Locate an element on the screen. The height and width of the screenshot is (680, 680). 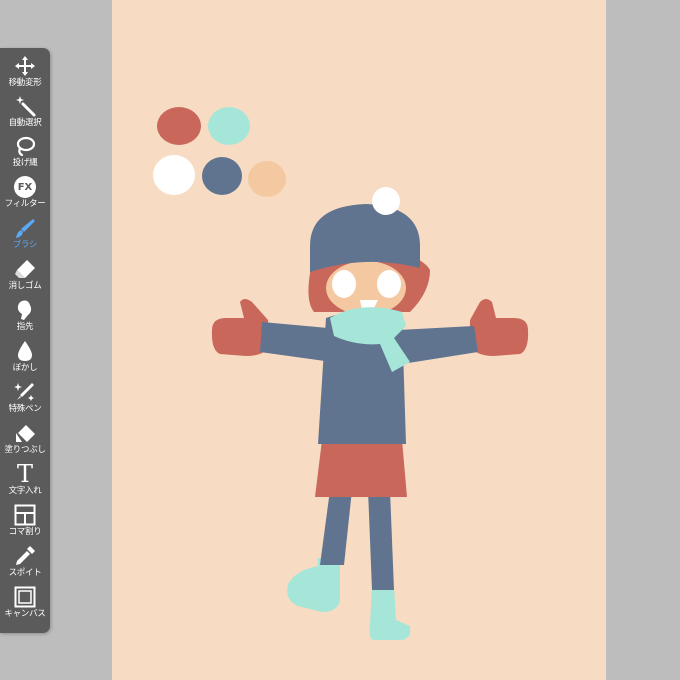
tool-label: コマ割り is located at coordinates (25, 532).